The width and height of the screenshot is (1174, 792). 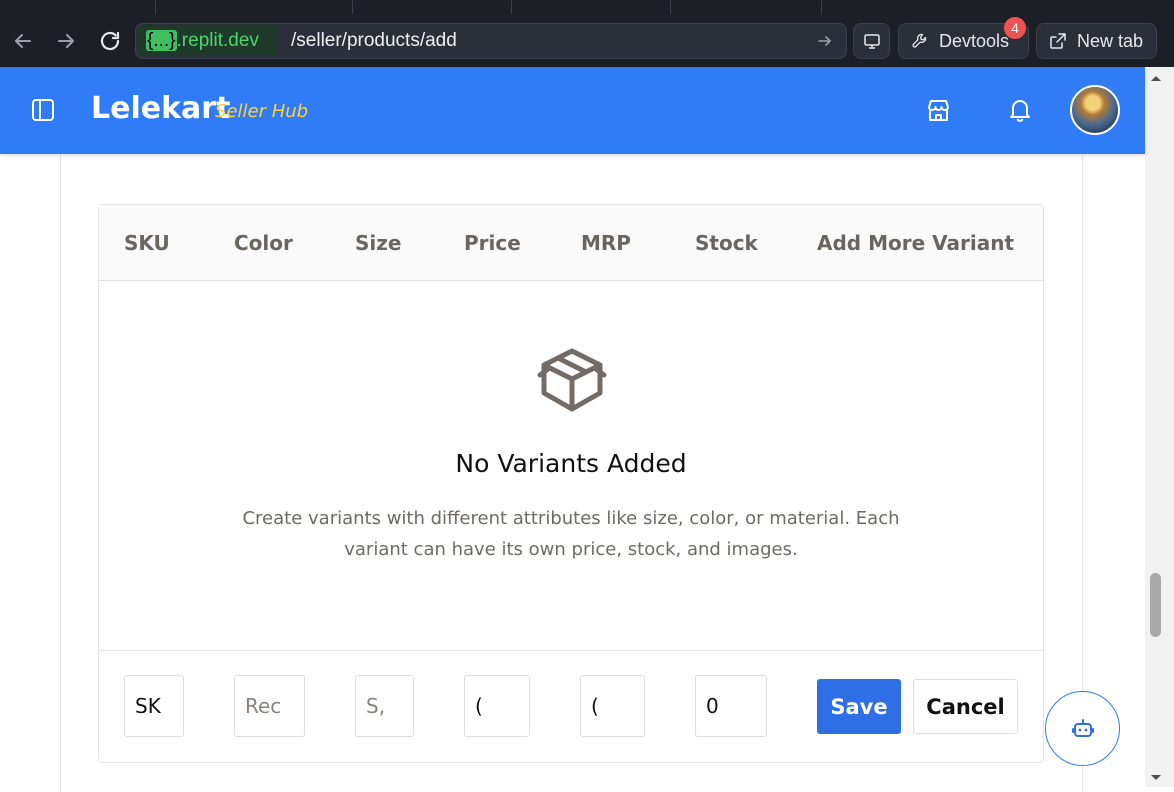 I want to click on stock-input, so click(x=731, y=706).